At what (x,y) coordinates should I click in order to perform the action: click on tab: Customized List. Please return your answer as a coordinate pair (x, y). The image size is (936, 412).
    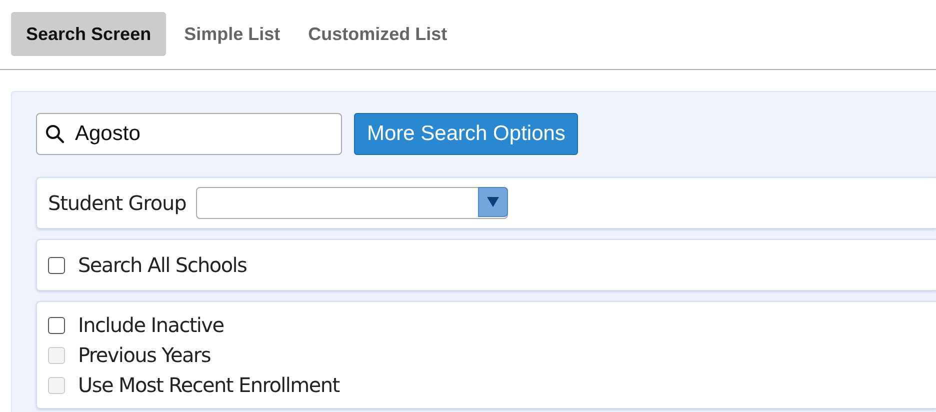
    Looking at the image, I should click on (378, 34).